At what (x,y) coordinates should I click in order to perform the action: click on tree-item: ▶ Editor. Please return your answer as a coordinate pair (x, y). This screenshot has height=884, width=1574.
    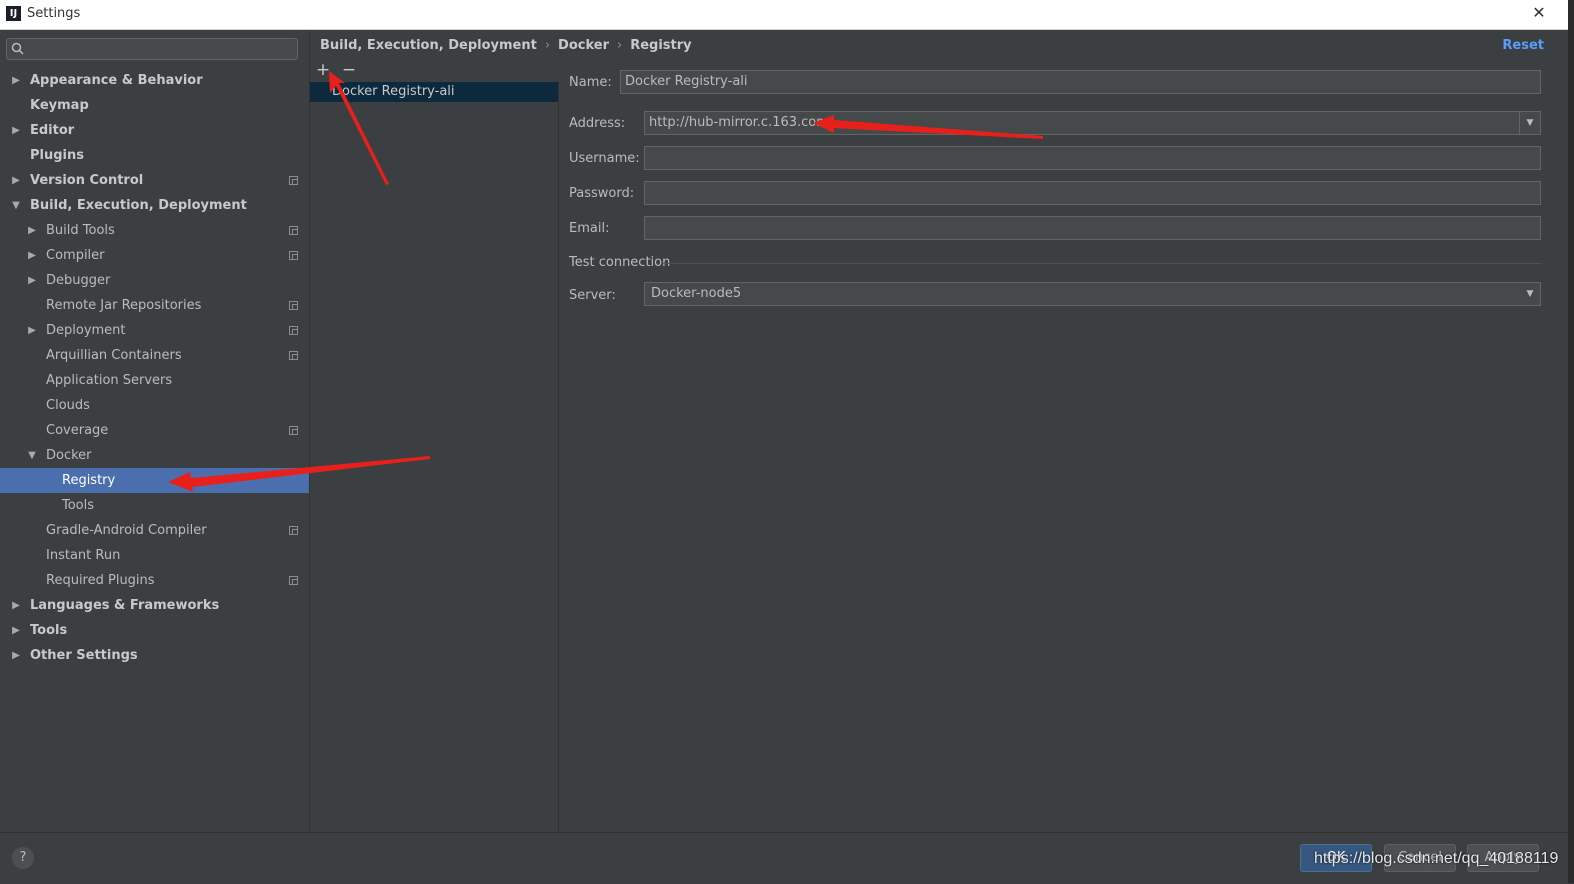
    Looking at the image, I should click on (154, 130).